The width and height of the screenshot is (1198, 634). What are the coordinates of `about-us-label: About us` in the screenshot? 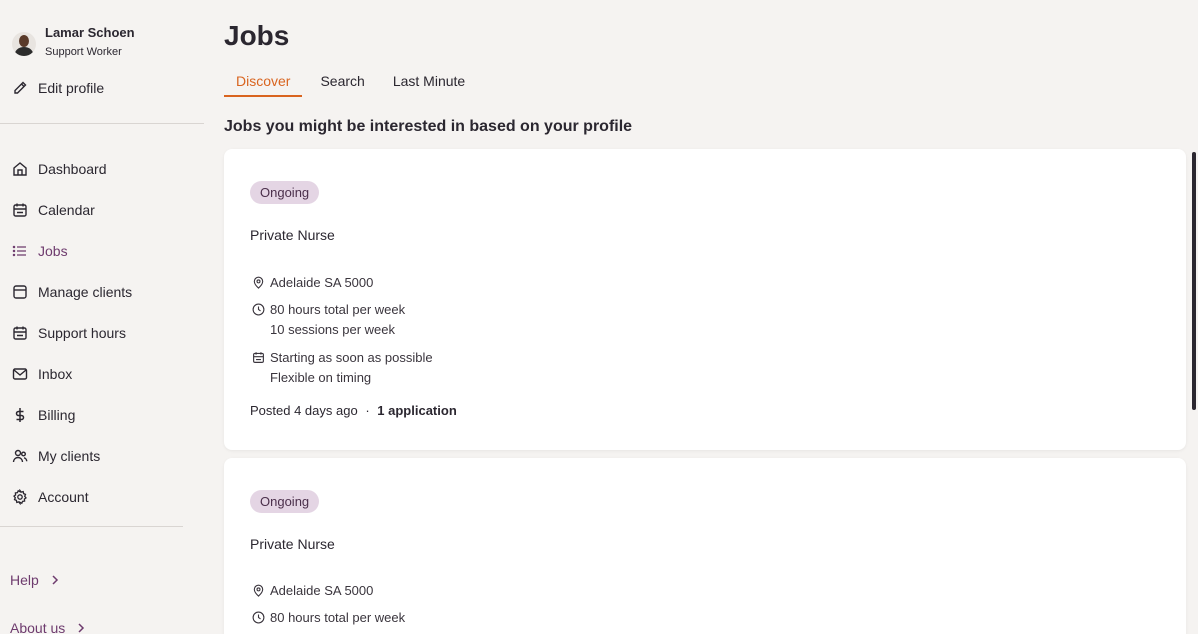 It's located at (38, 627).